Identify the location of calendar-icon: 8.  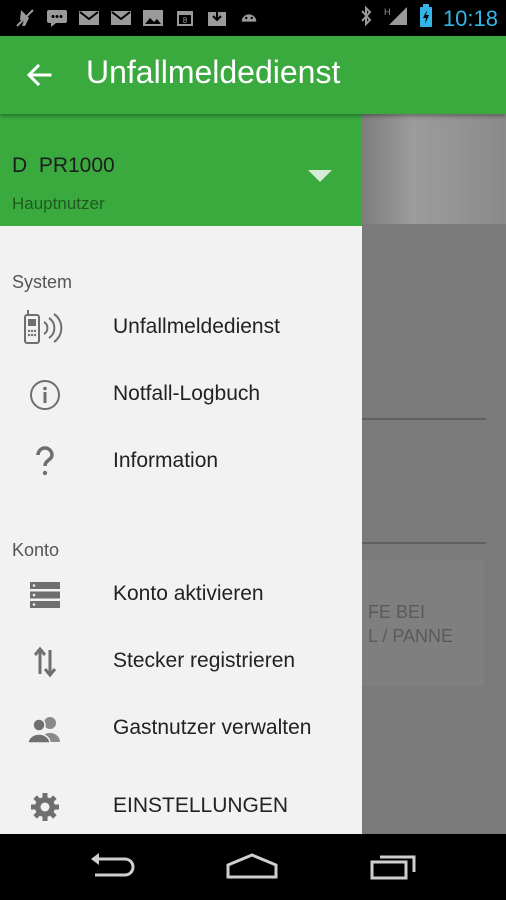
(185, 18).